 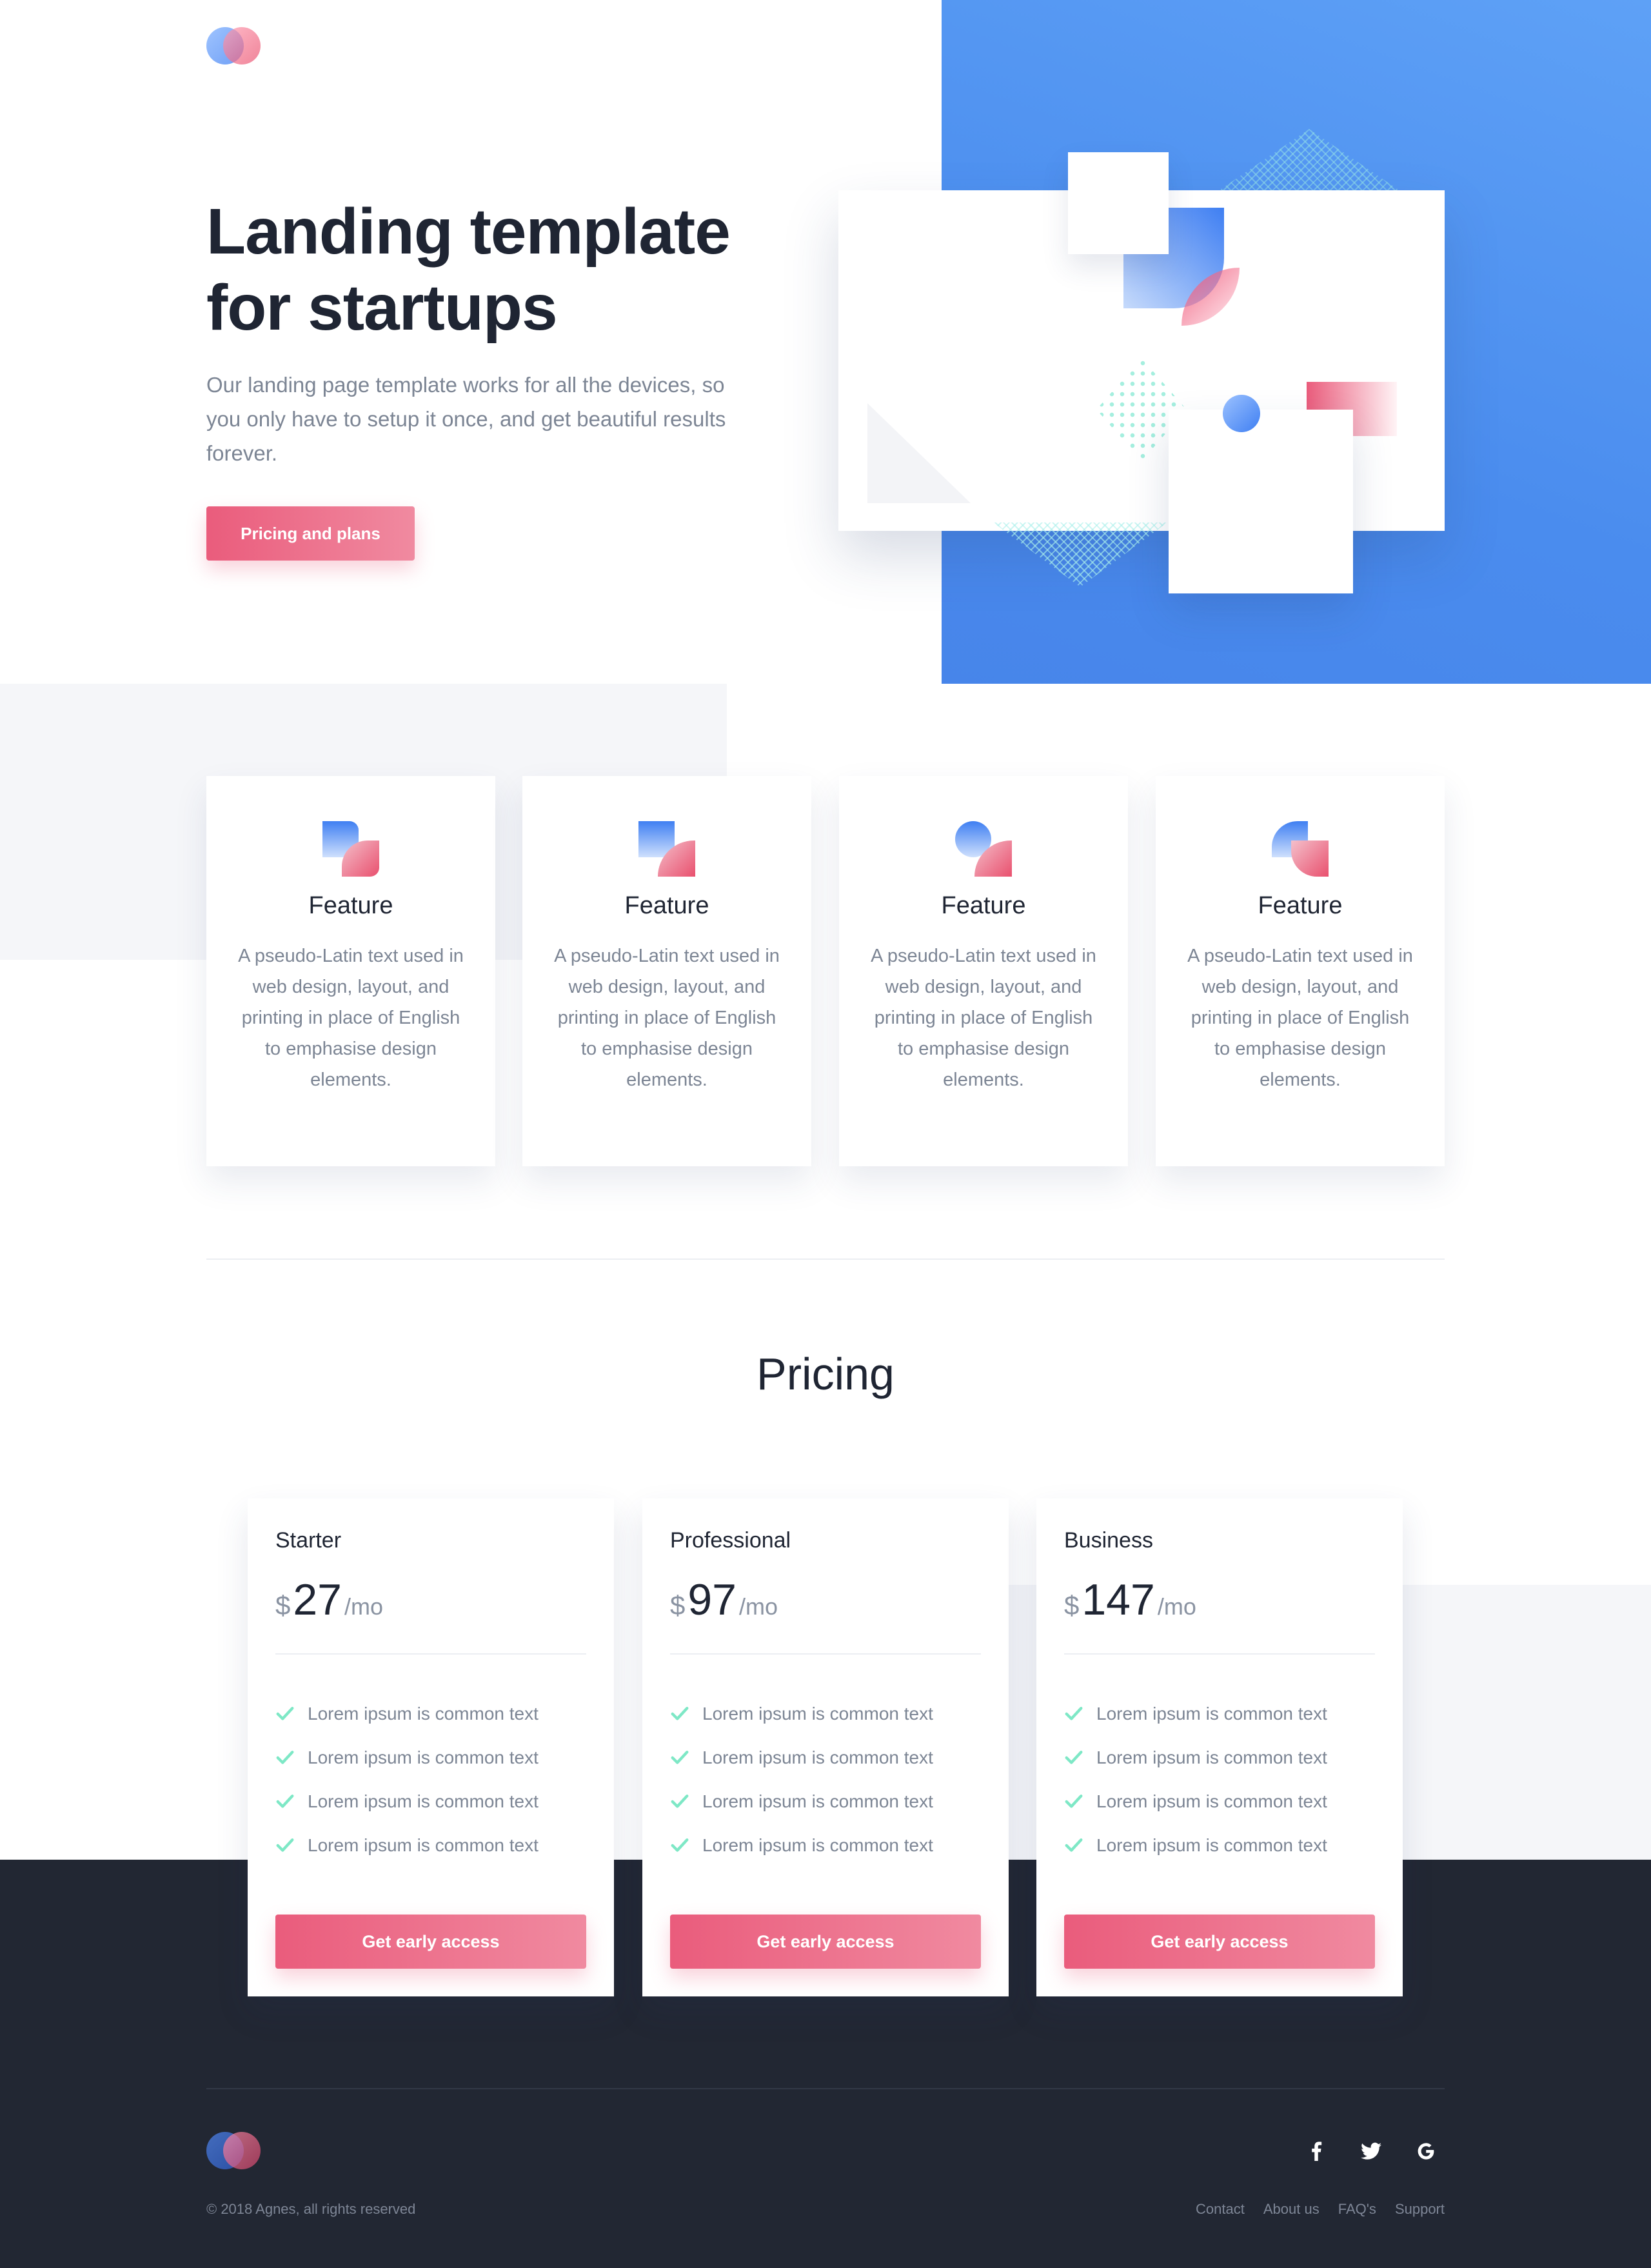 What do you see at coordinates (825, 1374) in the screenshot?
I see `pricing-title: Pricing` at bounding box center [825, 1374].